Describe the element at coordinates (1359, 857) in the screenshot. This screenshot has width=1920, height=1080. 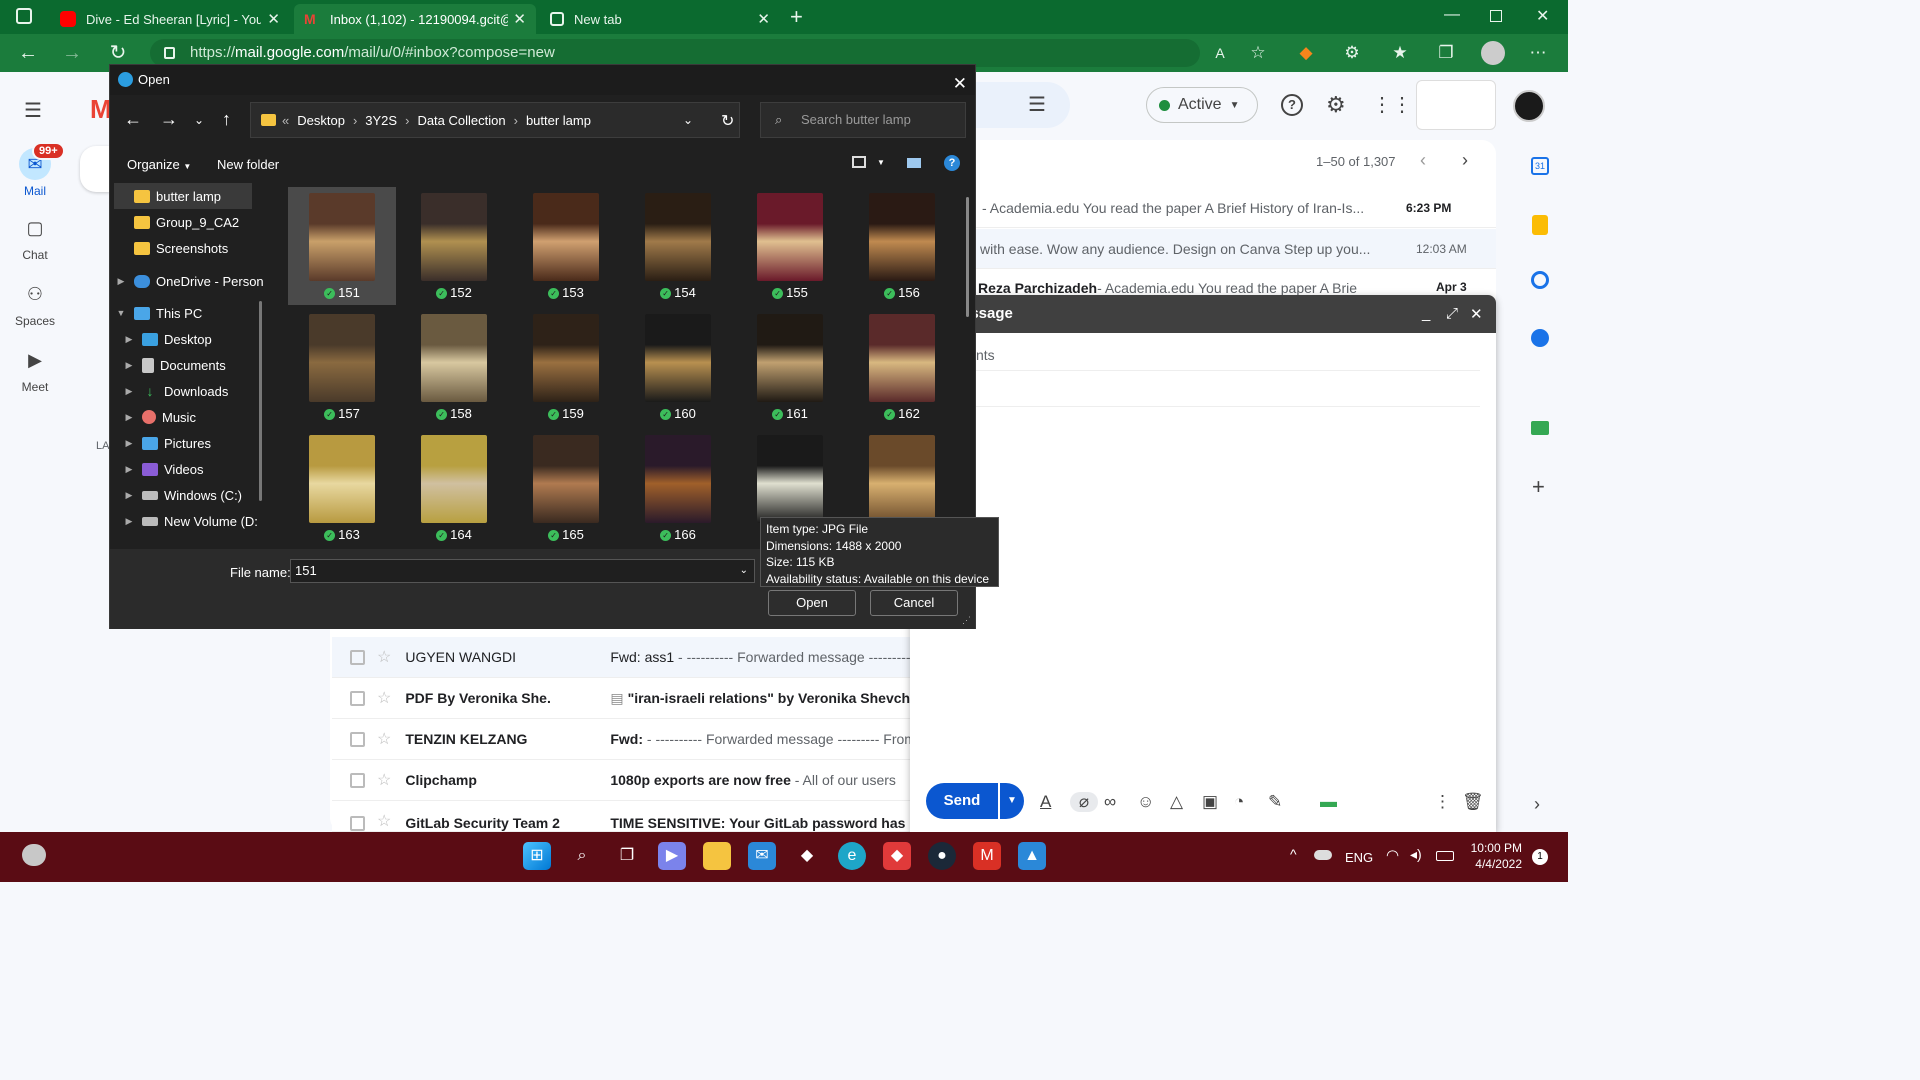
I see `language-indicator: ENG` at that location.